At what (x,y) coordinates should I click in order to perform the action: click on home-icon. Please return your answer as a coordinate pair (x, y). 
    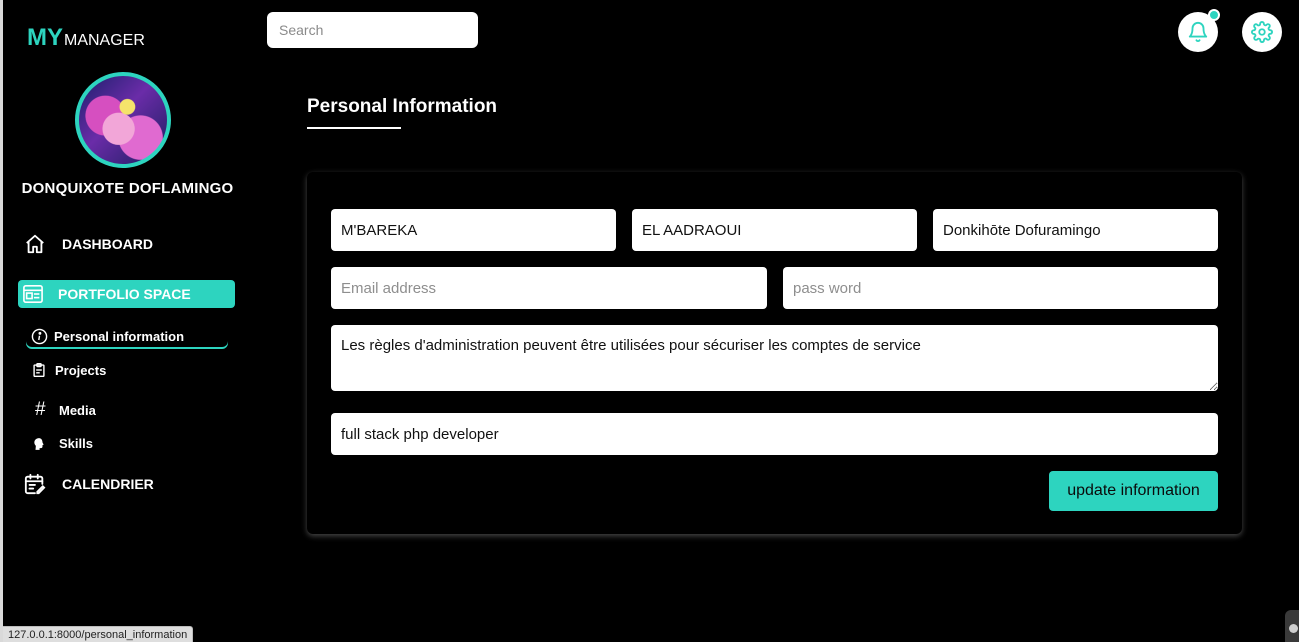
    Looking at the image, I should click on (35, 244).